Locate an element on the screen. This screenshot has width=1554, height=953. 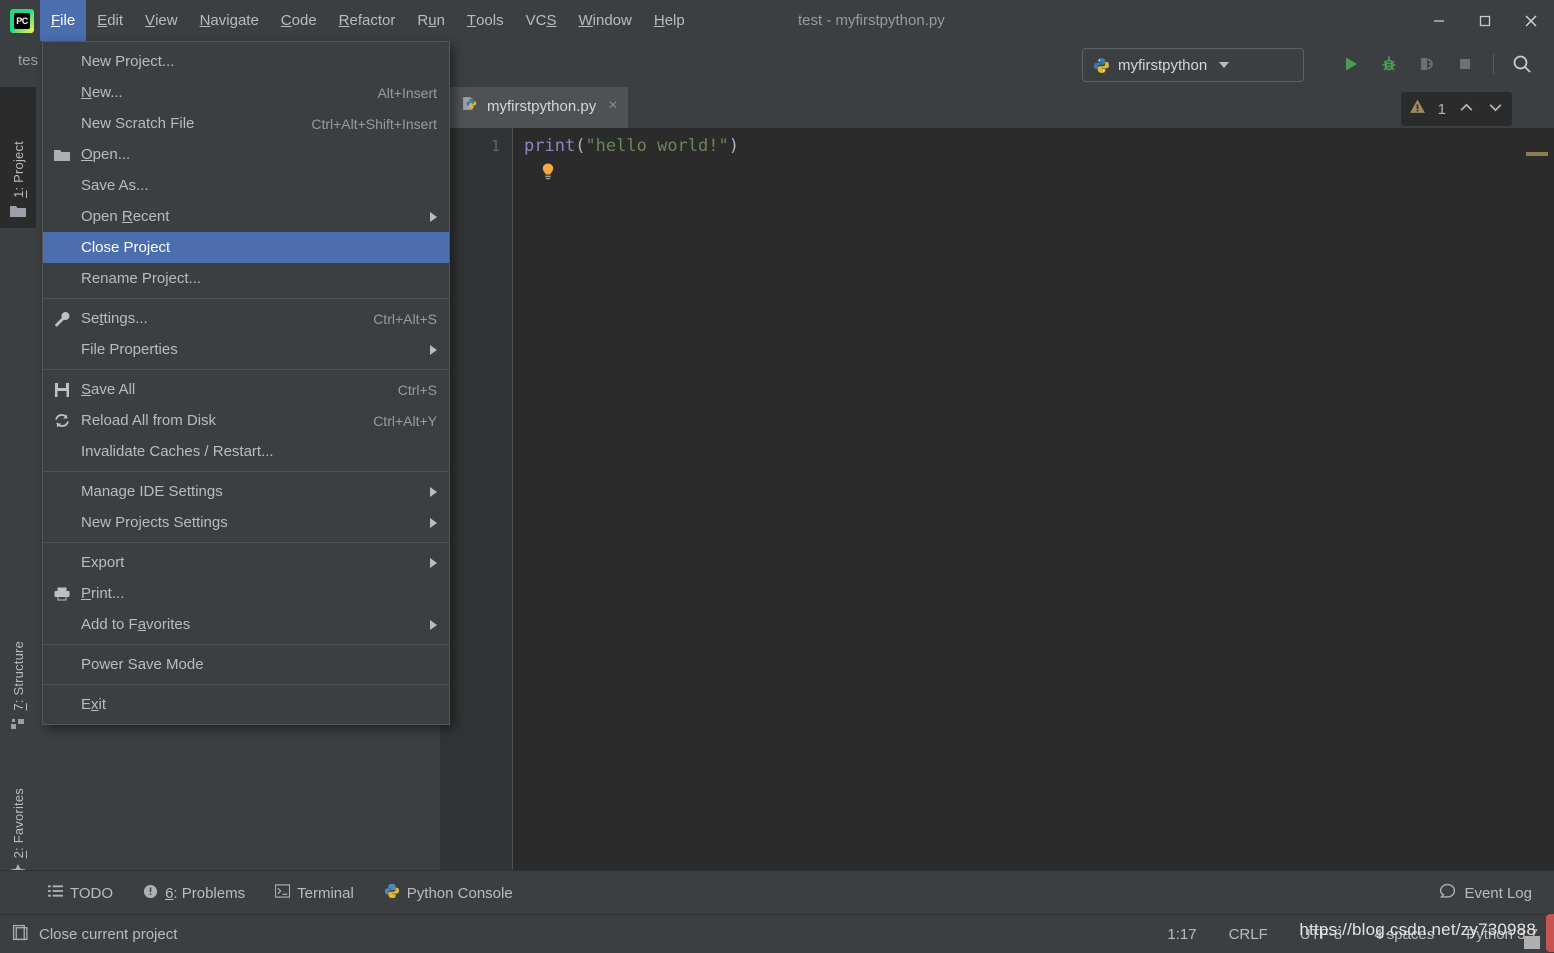
sidebar-item-project: 1: Project is located at coordinates (18, 157).